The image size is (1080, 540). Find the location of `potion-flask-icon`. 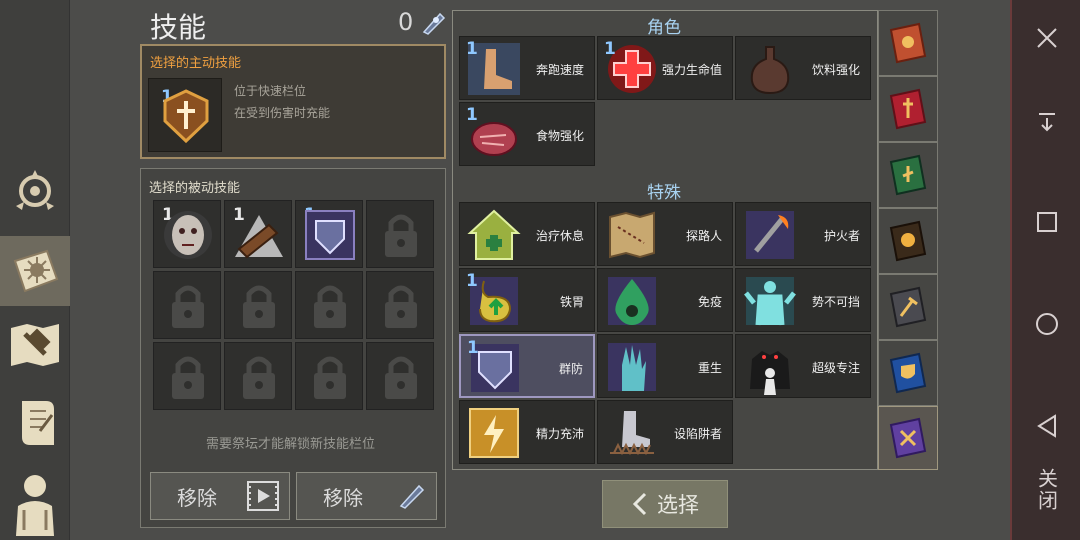

potion-flask-icon is located at coordinates (770, 70).